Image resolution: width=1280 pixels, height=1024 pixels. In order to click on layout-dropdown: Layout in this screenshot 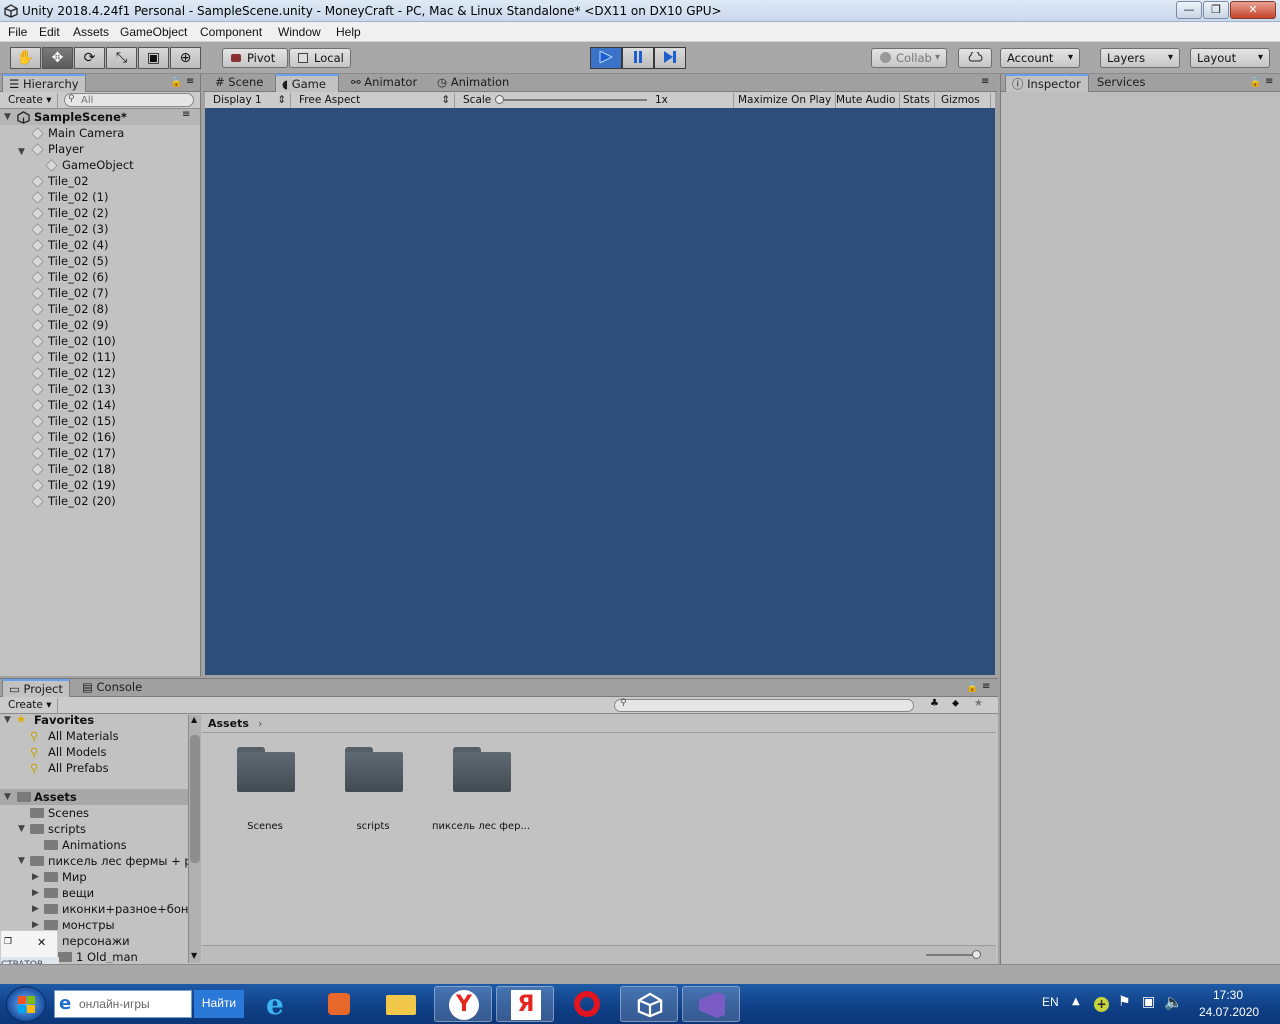, I will do `click(1230, 58)`.